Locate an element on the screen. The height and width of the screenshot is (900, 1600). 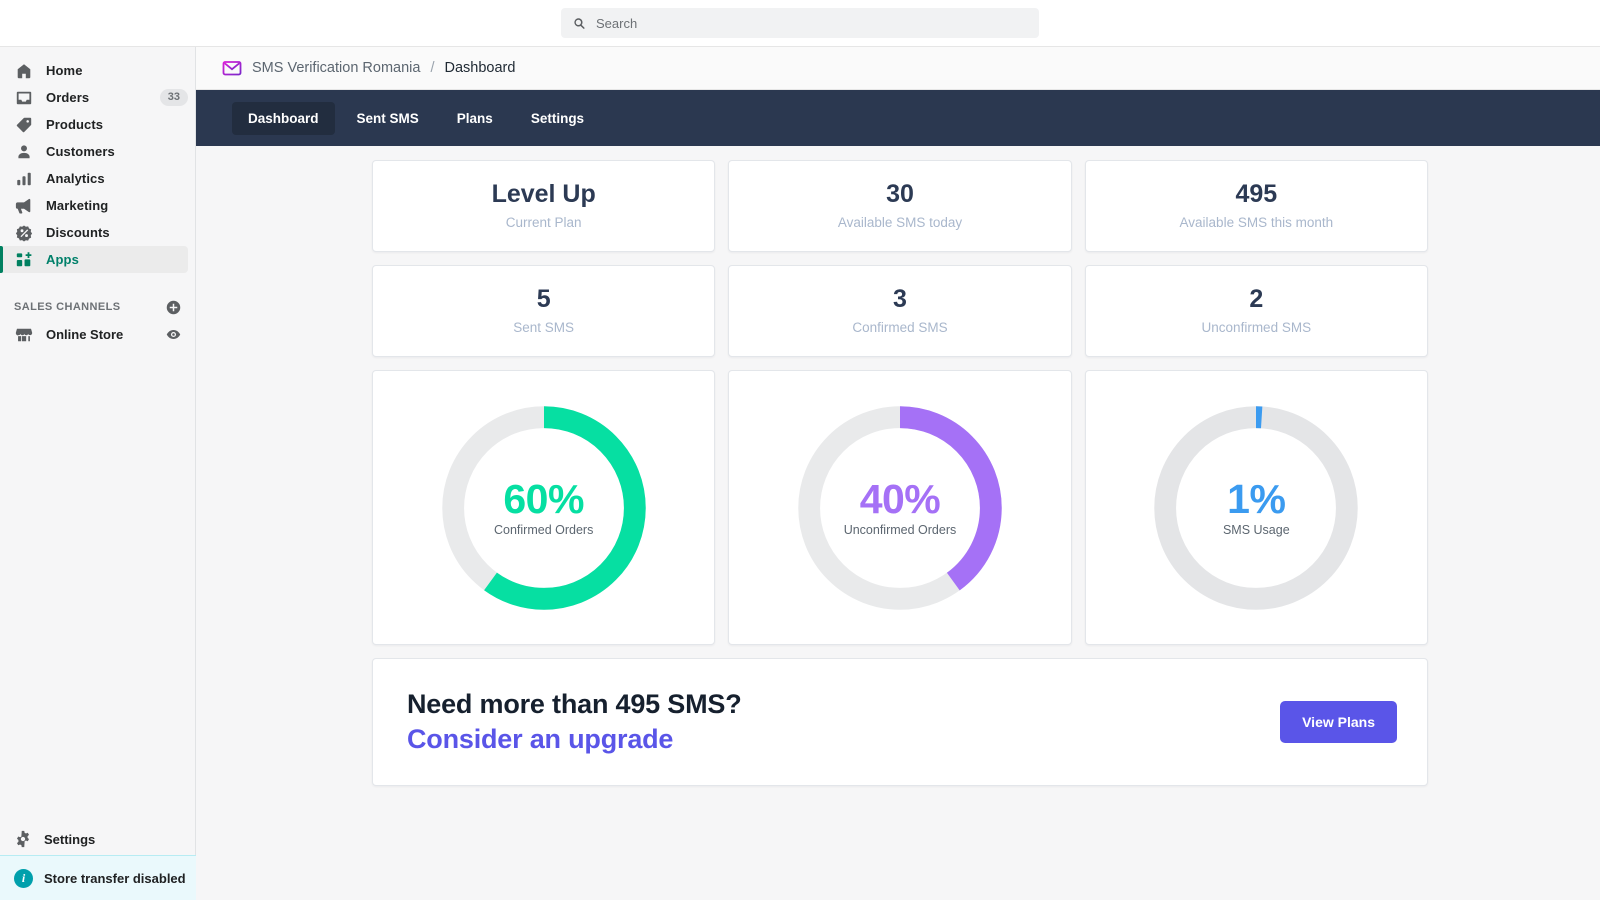
sidebar-item-customers: Customers is located at coordinates (94, 151).